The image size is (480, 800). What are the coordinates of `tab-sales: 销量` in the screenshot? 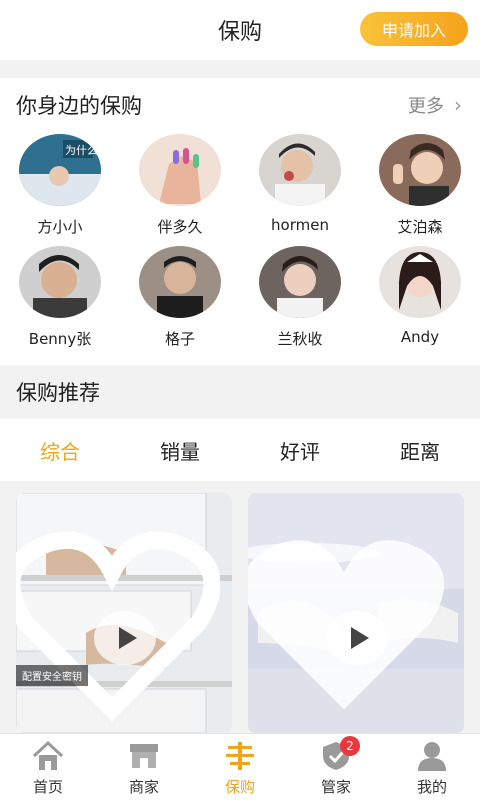 It's located at (180, 450).